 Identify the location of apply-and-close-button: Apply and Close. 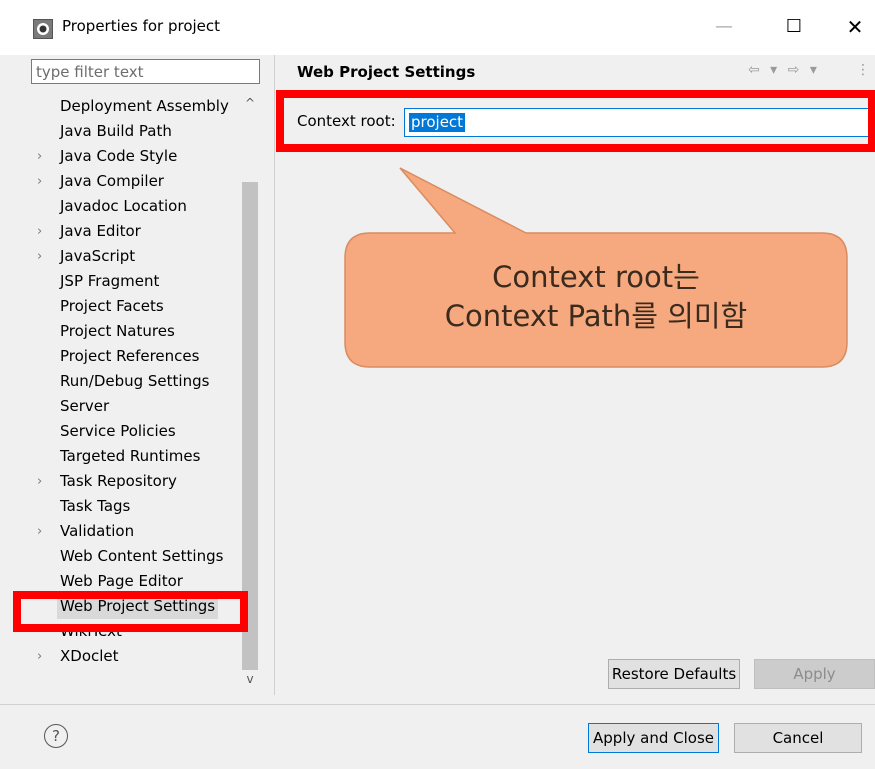
(653, 738).